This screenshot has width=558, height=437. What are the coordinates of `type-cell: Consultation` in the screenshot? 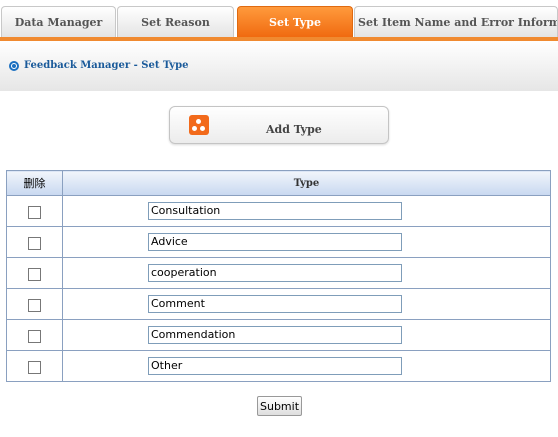 It's located at (306, 211).